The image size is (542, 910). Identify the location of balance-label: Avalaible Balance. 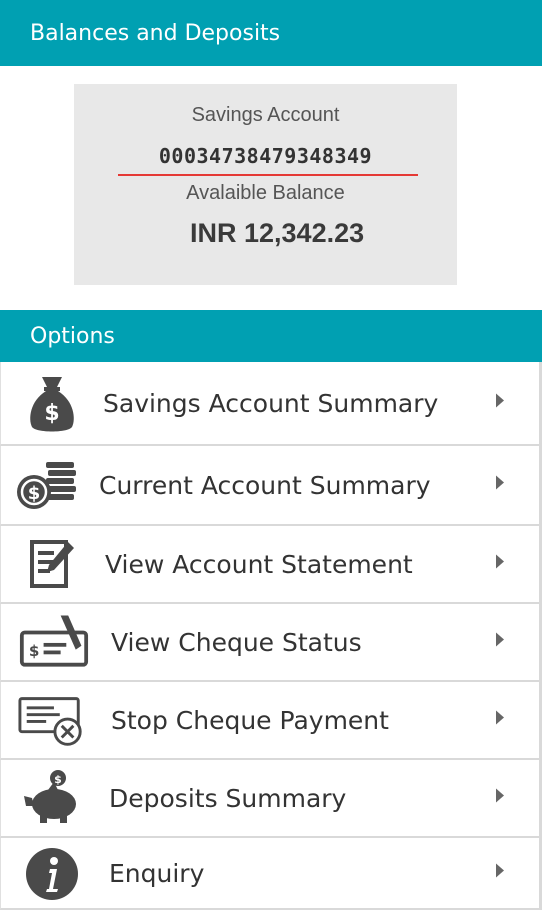
(265, 193).